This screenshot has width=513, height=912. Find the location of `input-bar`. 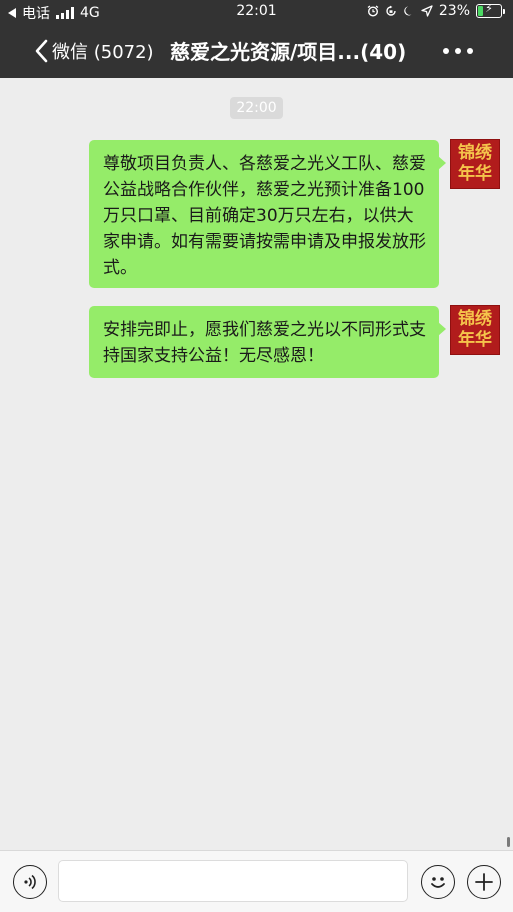

input-bar is located at coordinates (256, 881).